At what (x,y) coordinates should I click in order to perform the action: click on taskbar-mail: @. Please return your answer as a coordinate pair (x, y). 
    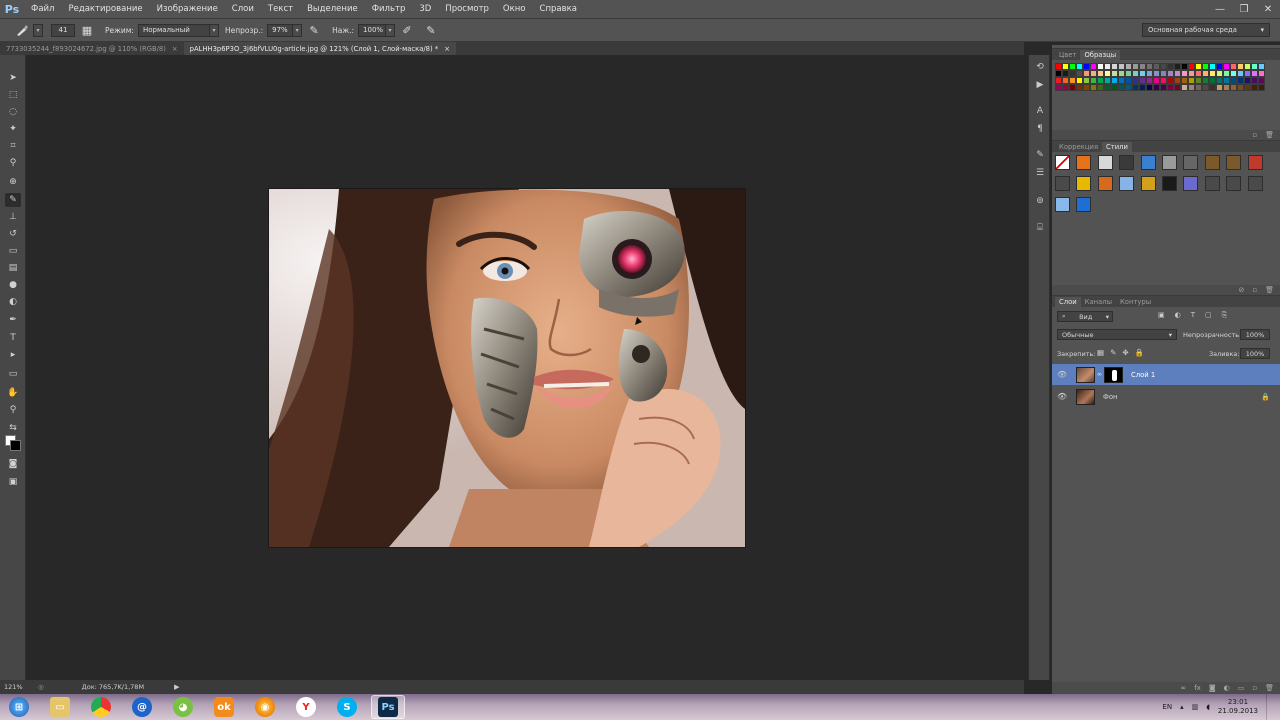
    Looking at the image, I should click on (142, 707).